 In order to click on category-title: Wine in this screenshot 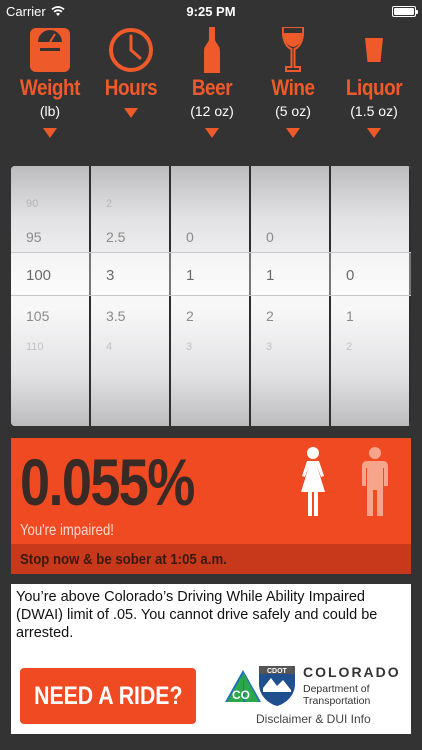, I will do `click(293, 87)`.